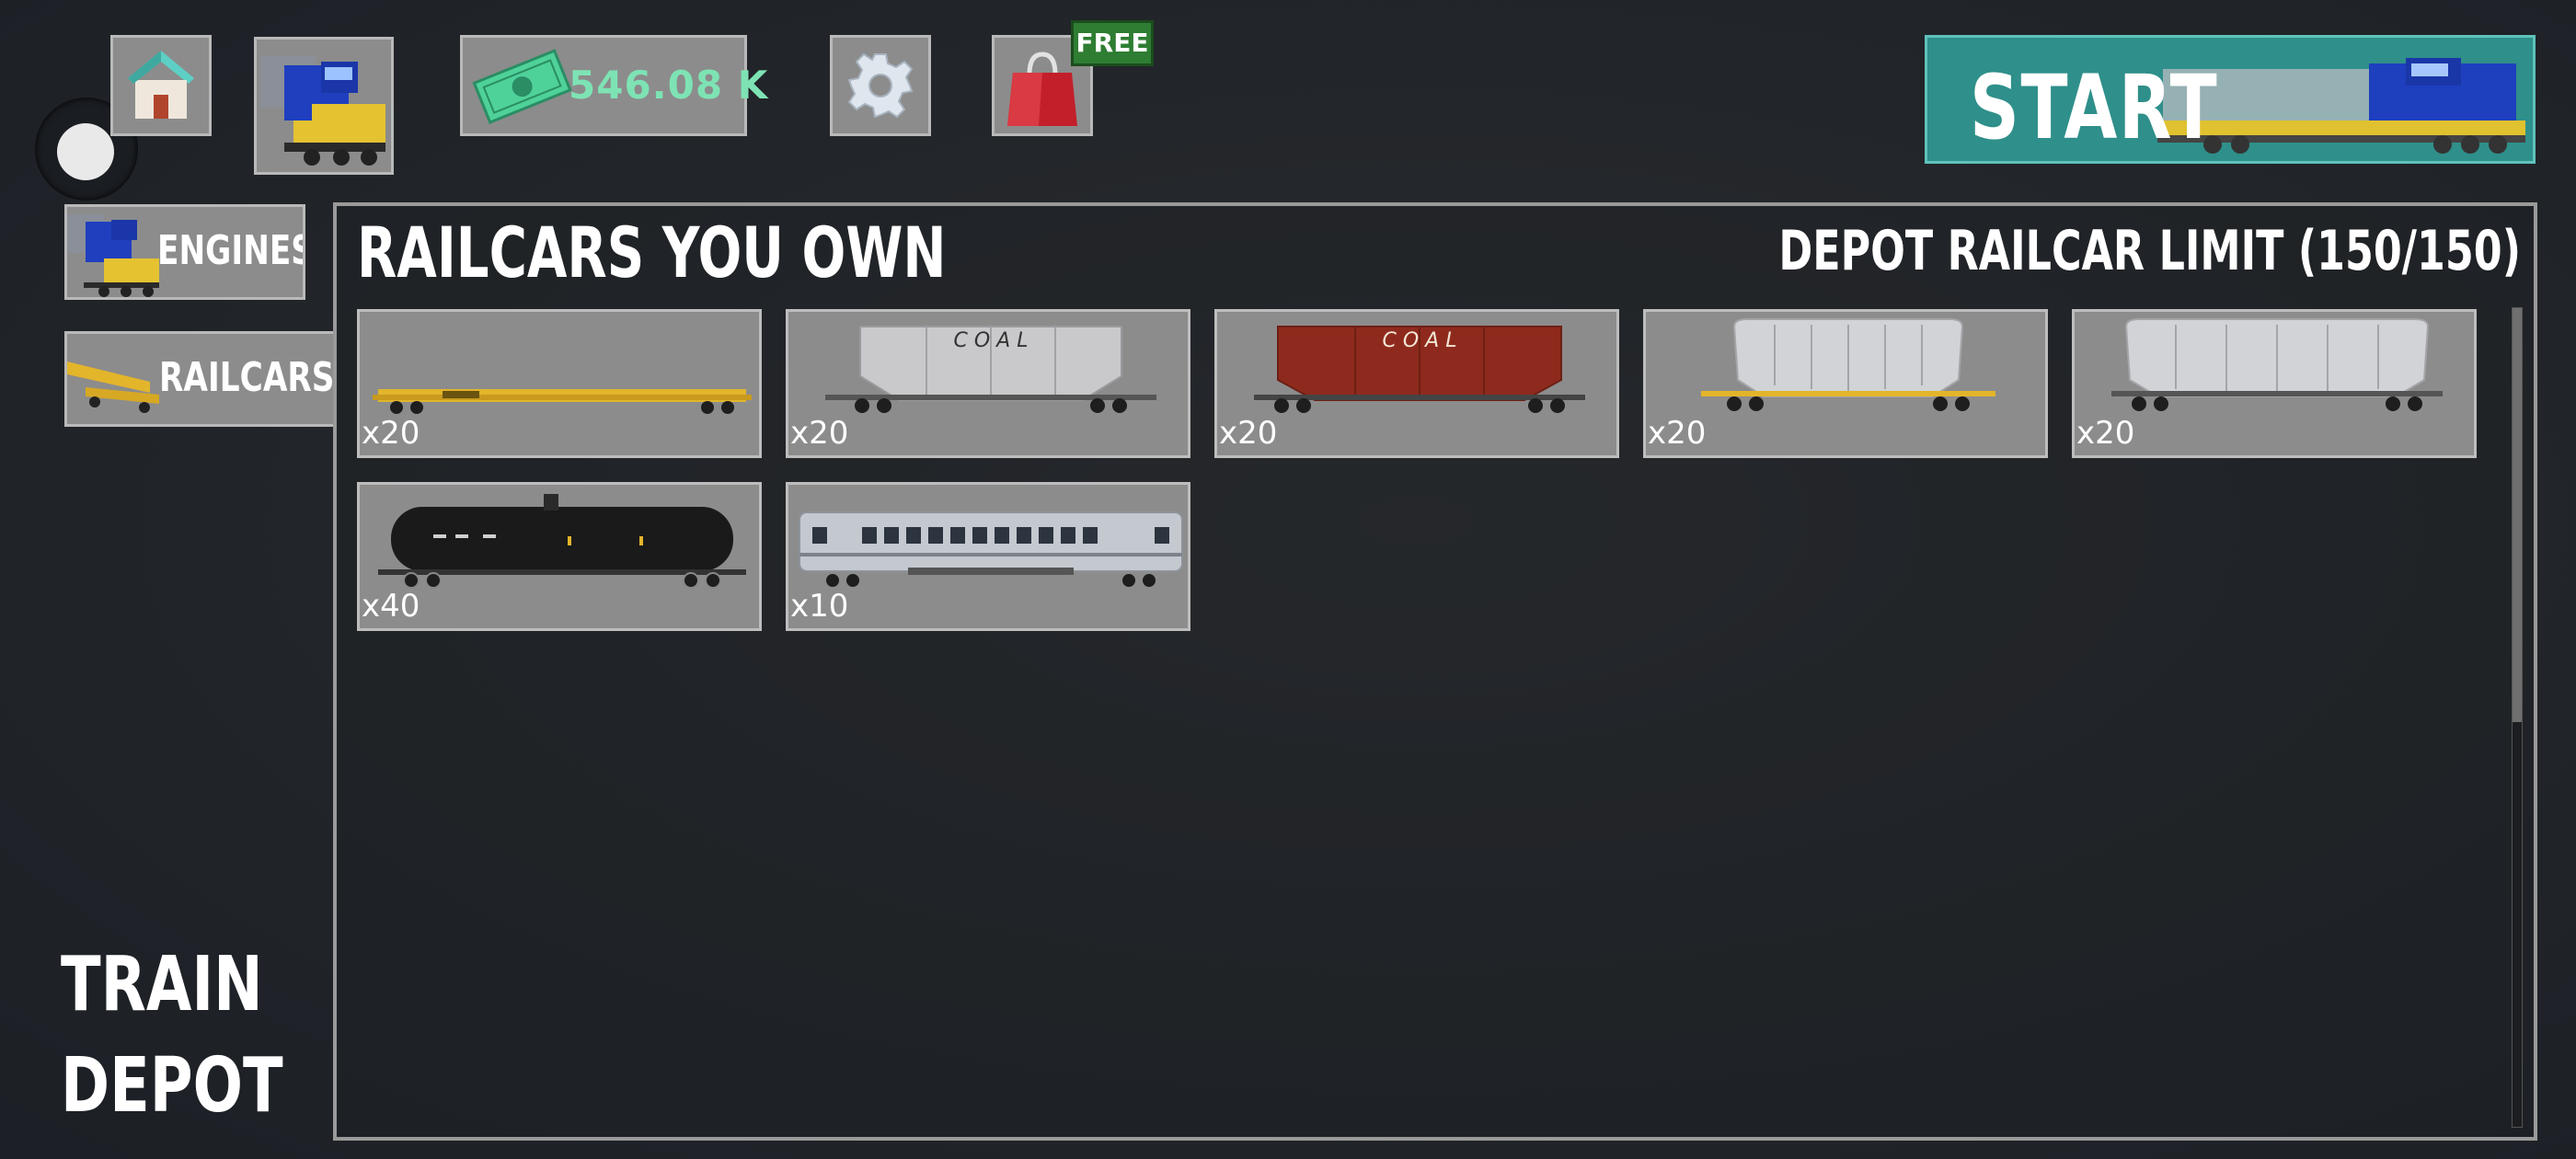 This screenshot has height=1159, width=2576. What do you see at coordinates (669, 85) in the screenshot?
I see `money-amount: 546.08 K` at bounding box center [669, 85].